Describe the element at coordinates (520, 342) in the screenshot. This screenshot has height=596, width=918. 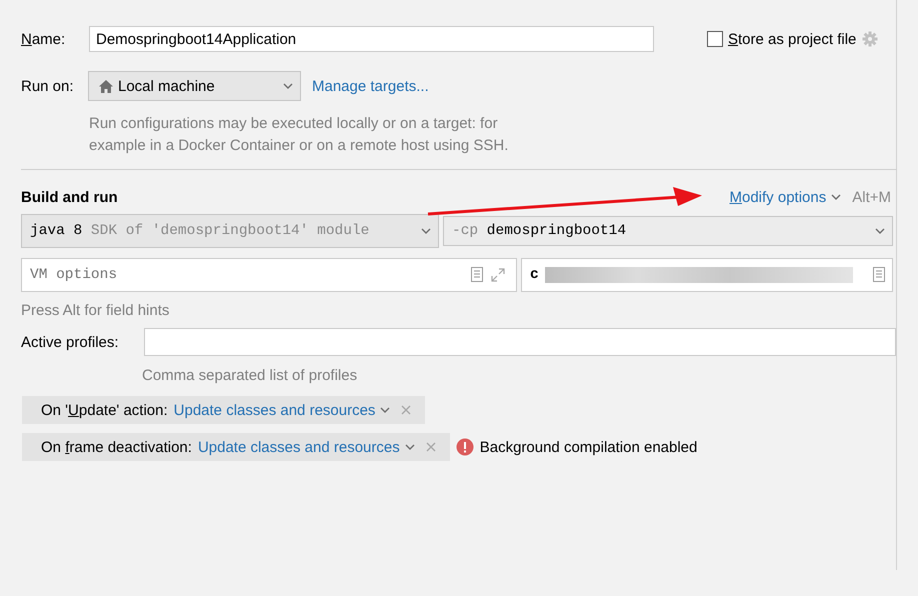
I see `active-profiles-field` at that location.